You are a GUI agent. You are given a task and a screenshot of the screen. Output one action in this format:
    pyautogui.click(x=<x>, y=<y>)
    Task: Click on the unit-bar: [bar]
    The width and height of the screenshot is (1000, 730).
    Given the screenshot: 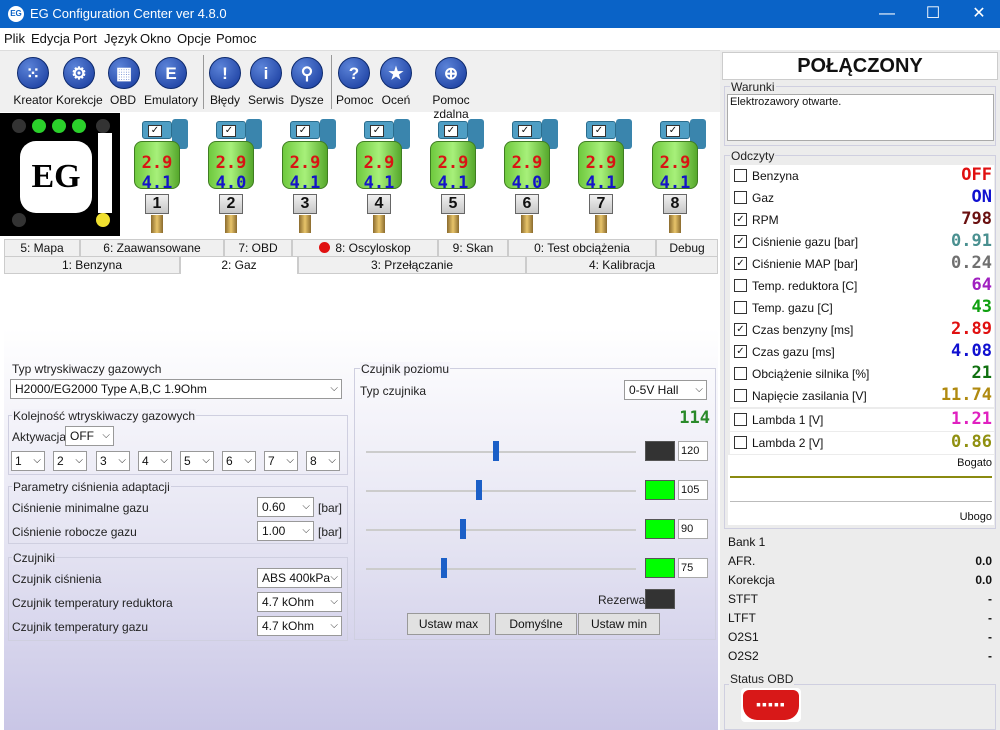 What is the action you would take?
    pyautogui.click(x=330, y=532)
    